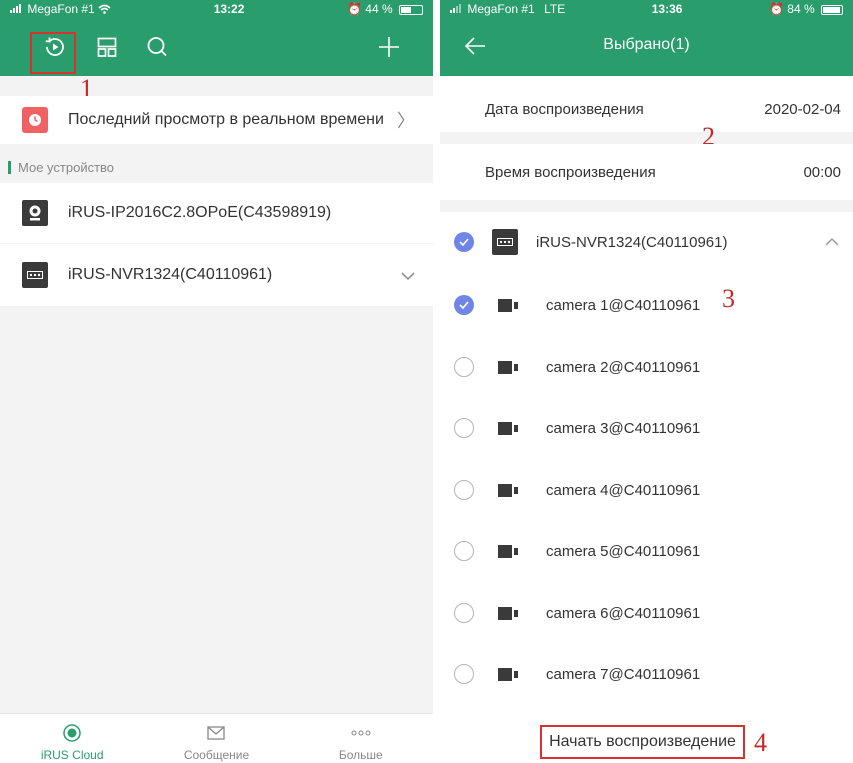 The height and width of the screenshot is (763, 853). I want to click on right-navbar: Выбрано(1), so click(646, 47).